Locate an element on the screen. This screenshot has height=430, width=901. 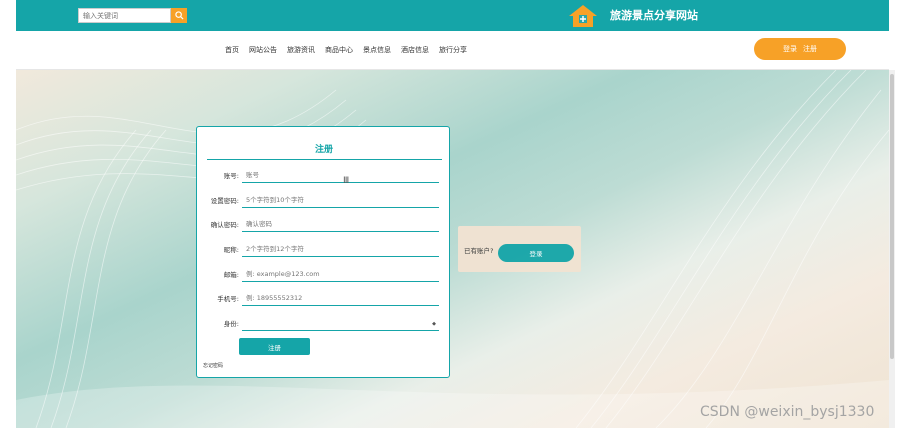
confirm-password-row: 确认密码: is located at coordinates (324, 226).